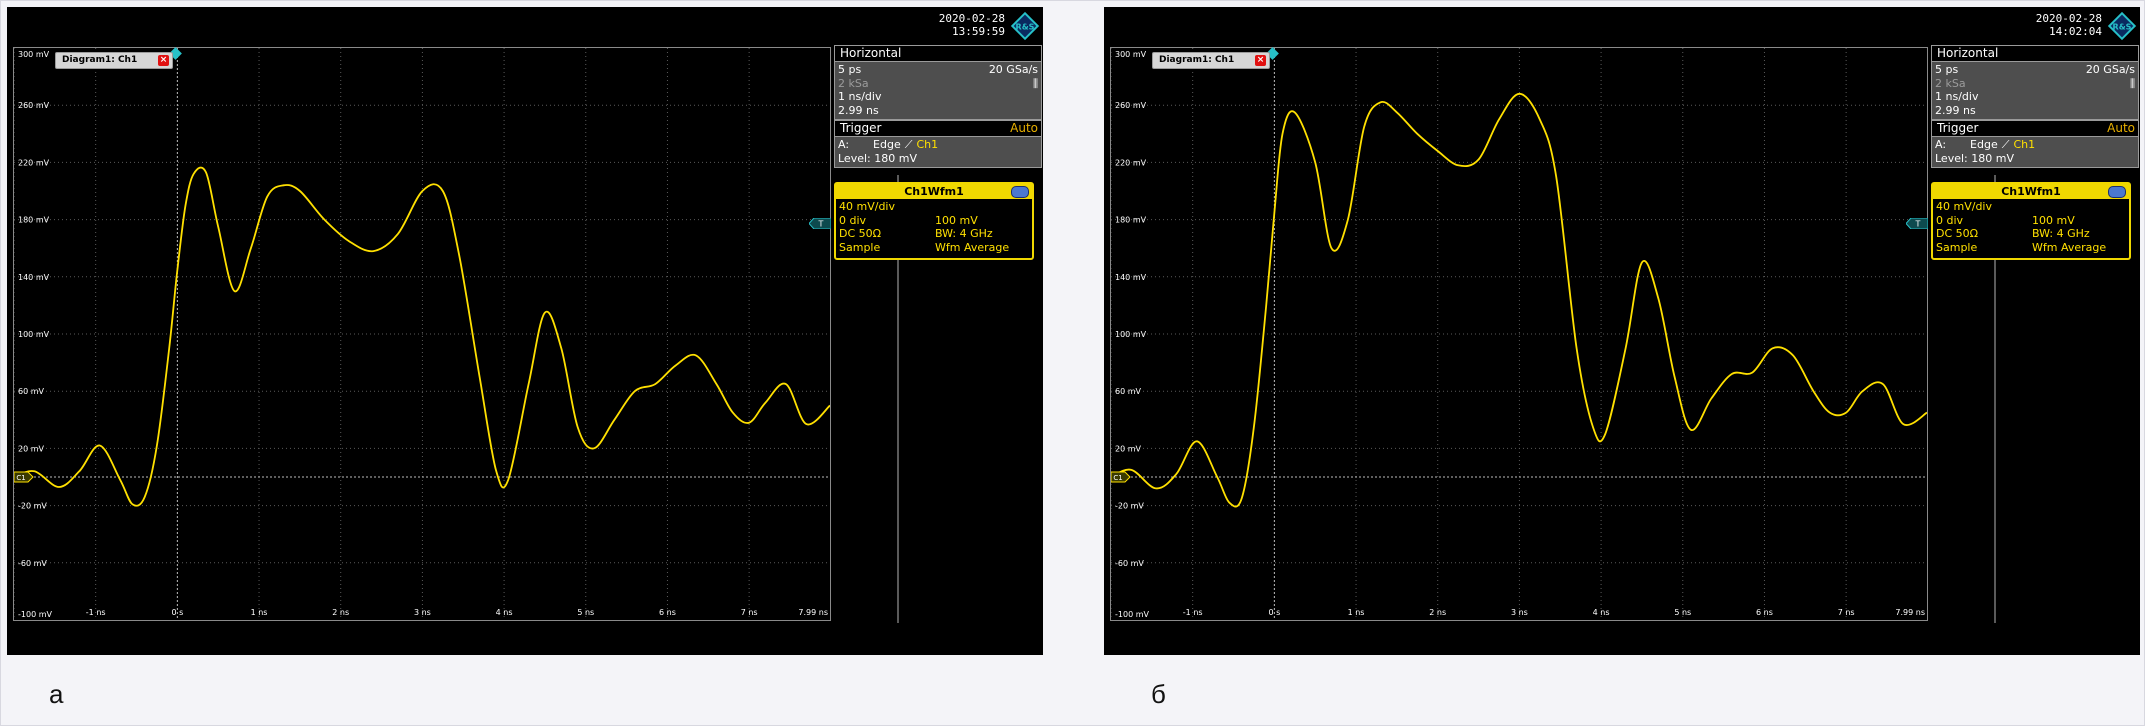 This screenshot has height=726, width=2145. What do you see at coordinates (100, 60) in the screenshot?
I see `diagram-tab-label: Diagram1: Ch1` at bounding box center [100, 60].